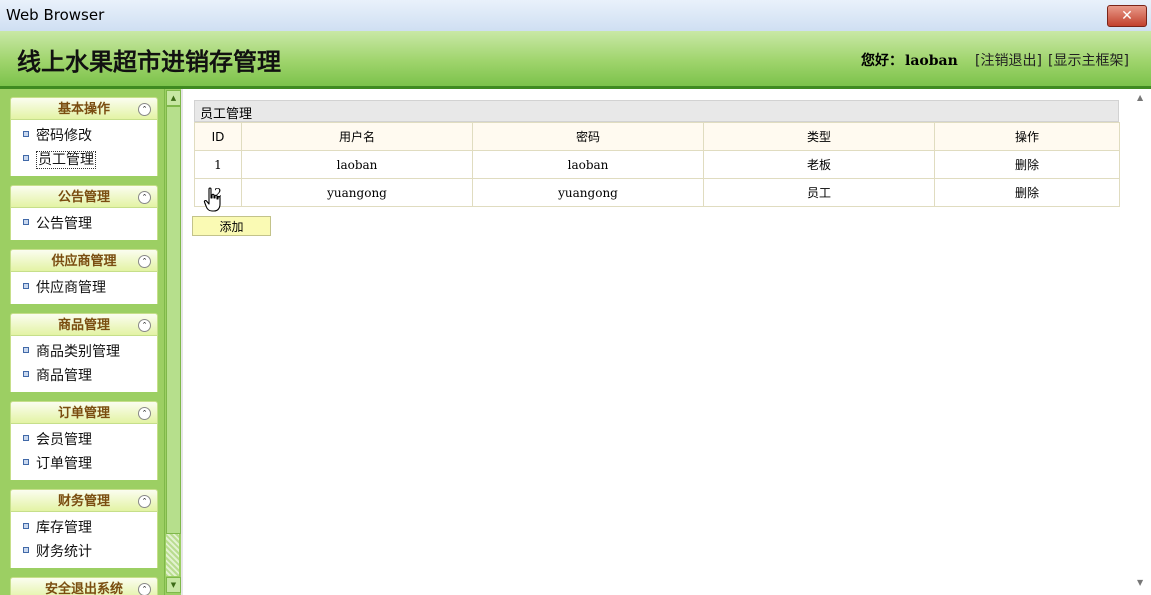 The width and height of the screenshot is (1151, 595). I want to click on sidebar-item-finance-statistics: 财务统计, so click(84, 552).